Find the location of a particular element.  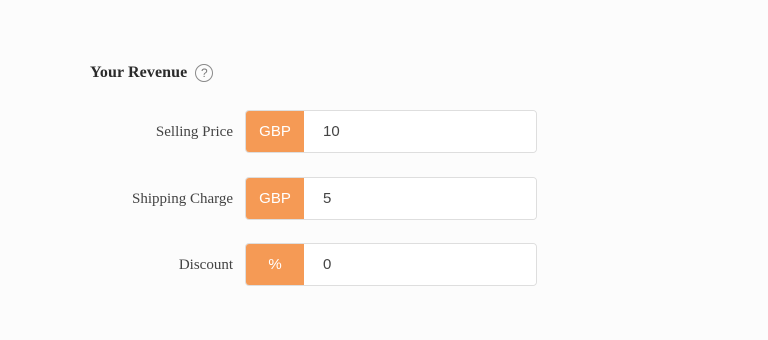

revenue-section-header: Your Revenue ? is located at coordinates (152, 73).